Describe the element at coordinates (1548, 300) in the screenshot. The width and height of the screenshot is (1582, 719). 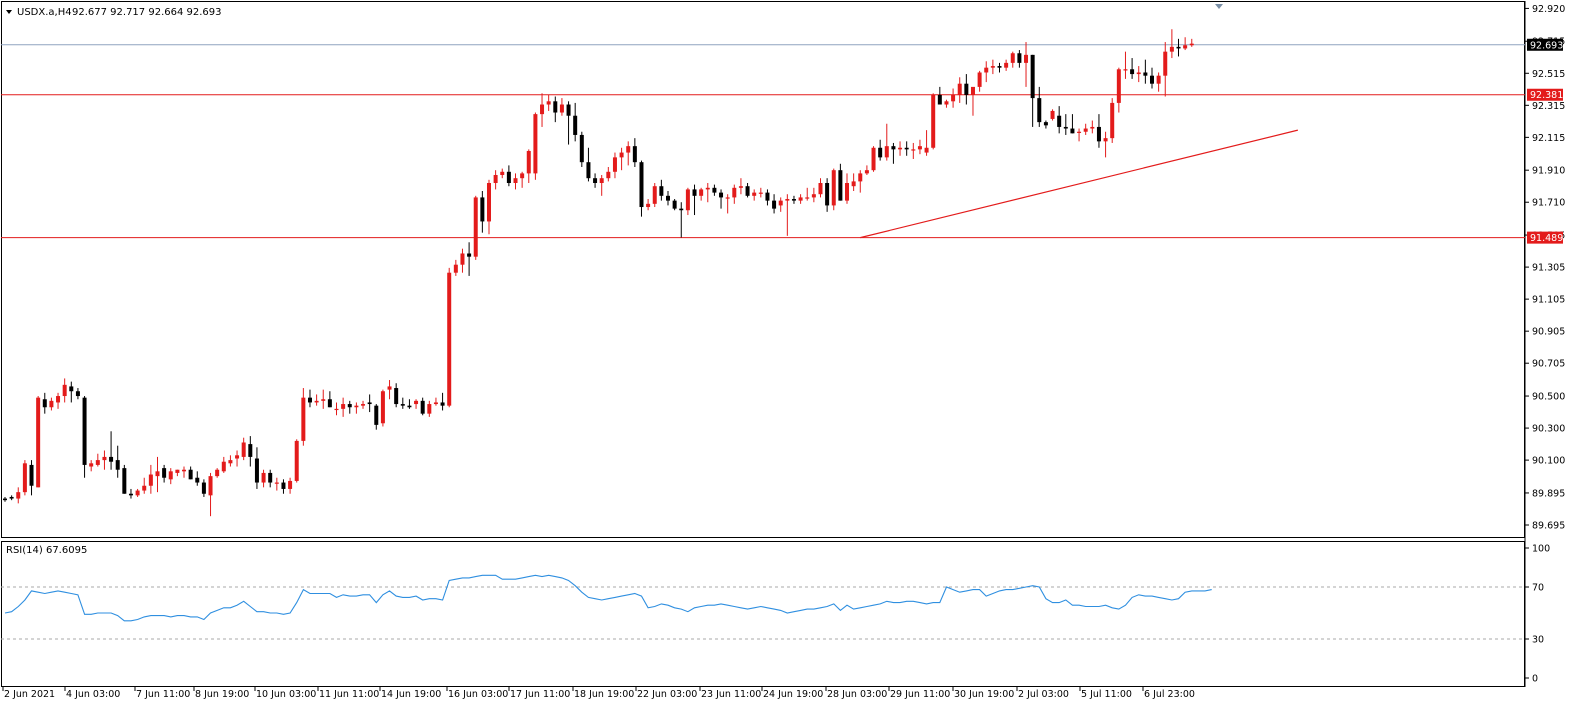
I see `price-tick-label: 91.105` at that location.